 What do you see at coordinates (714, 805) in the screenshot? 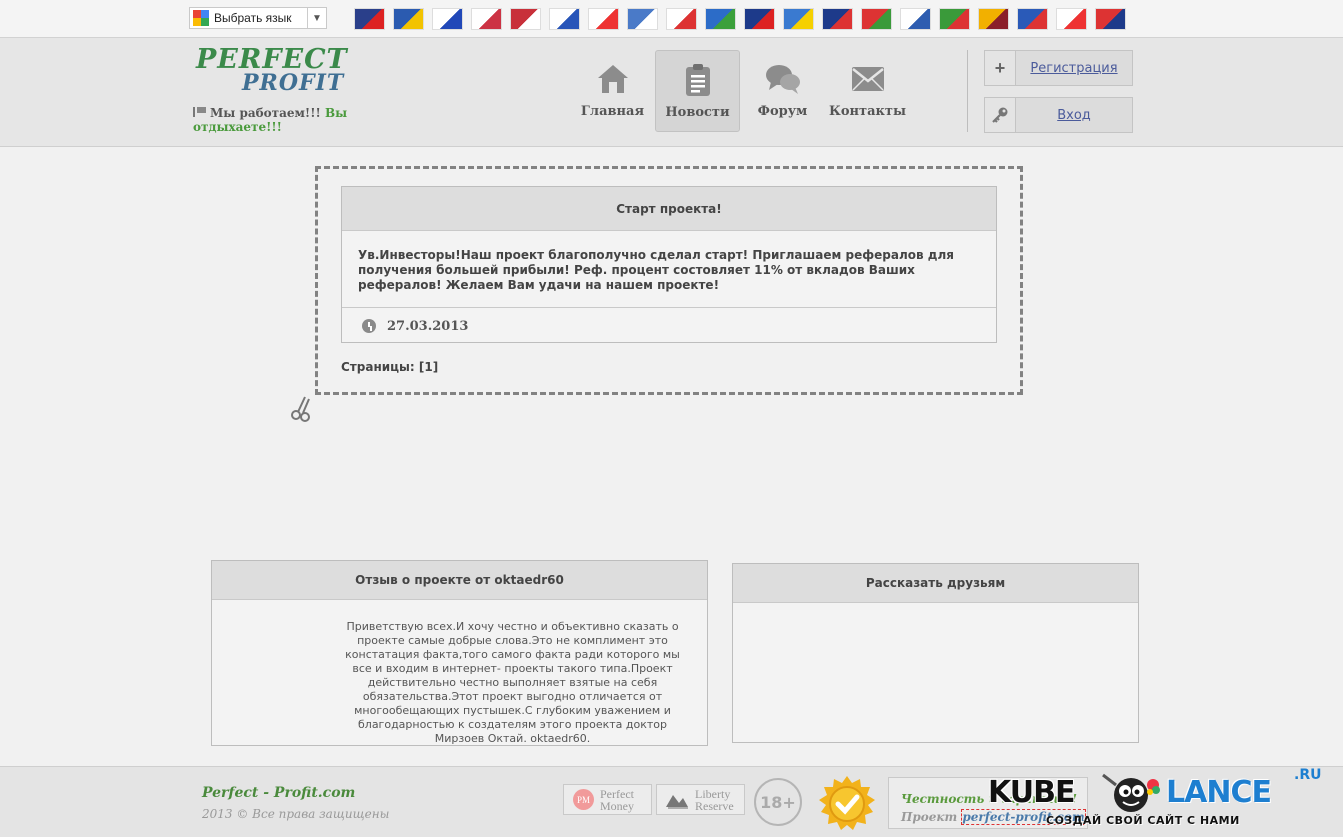
I see `lr-line2: Reserve` at bounding box center [714, 805].